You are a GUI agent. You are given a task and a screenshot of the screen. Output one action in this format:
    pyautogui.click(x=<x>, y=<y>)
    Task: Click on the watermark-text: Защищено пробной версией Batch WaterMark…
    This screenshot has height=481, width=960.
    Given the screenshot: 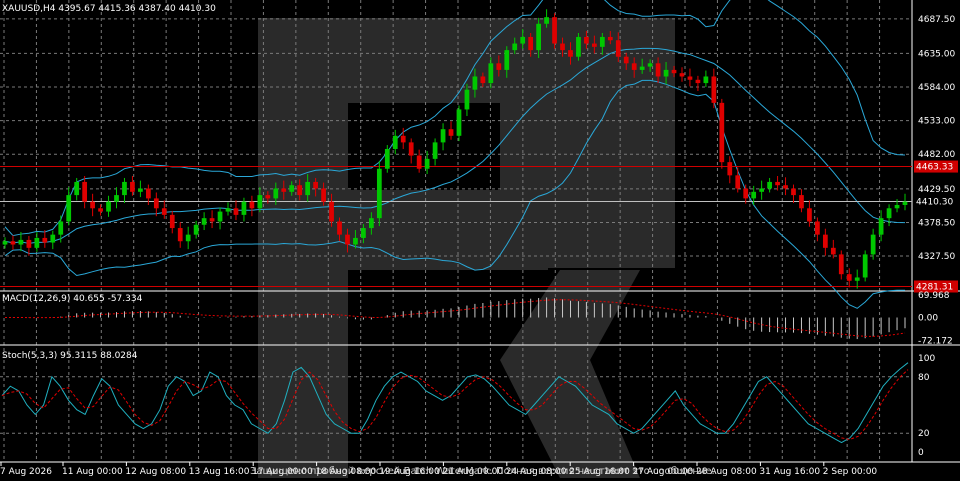 What is the action you would take?
    pyautogui.click(x=482, y=471)
    